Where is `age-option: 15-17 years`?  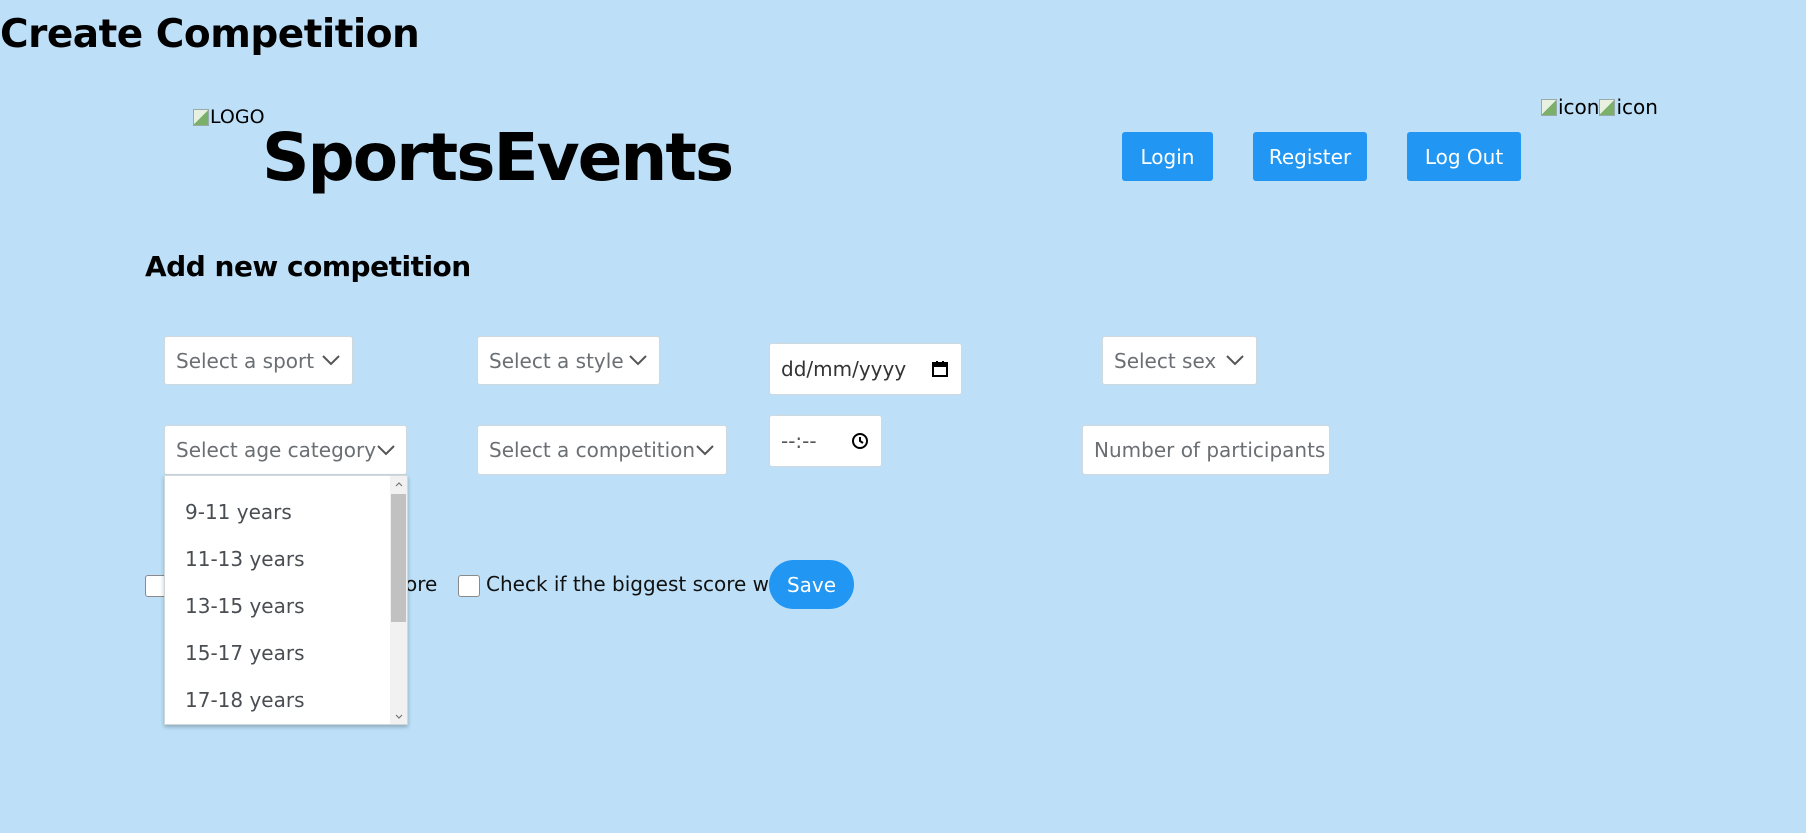
age-option: 15-17 years is located at coordinates (245, 653).